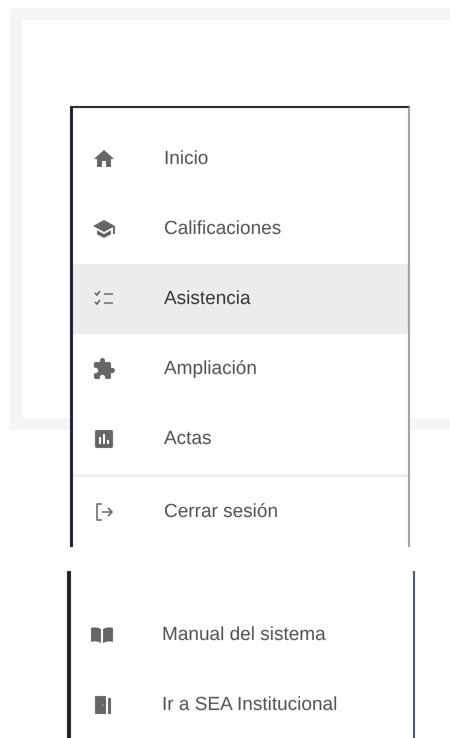  Describe the element at coordinates (240, 369) in the screenshot. I see `menu-item: Ampliación` at that location.